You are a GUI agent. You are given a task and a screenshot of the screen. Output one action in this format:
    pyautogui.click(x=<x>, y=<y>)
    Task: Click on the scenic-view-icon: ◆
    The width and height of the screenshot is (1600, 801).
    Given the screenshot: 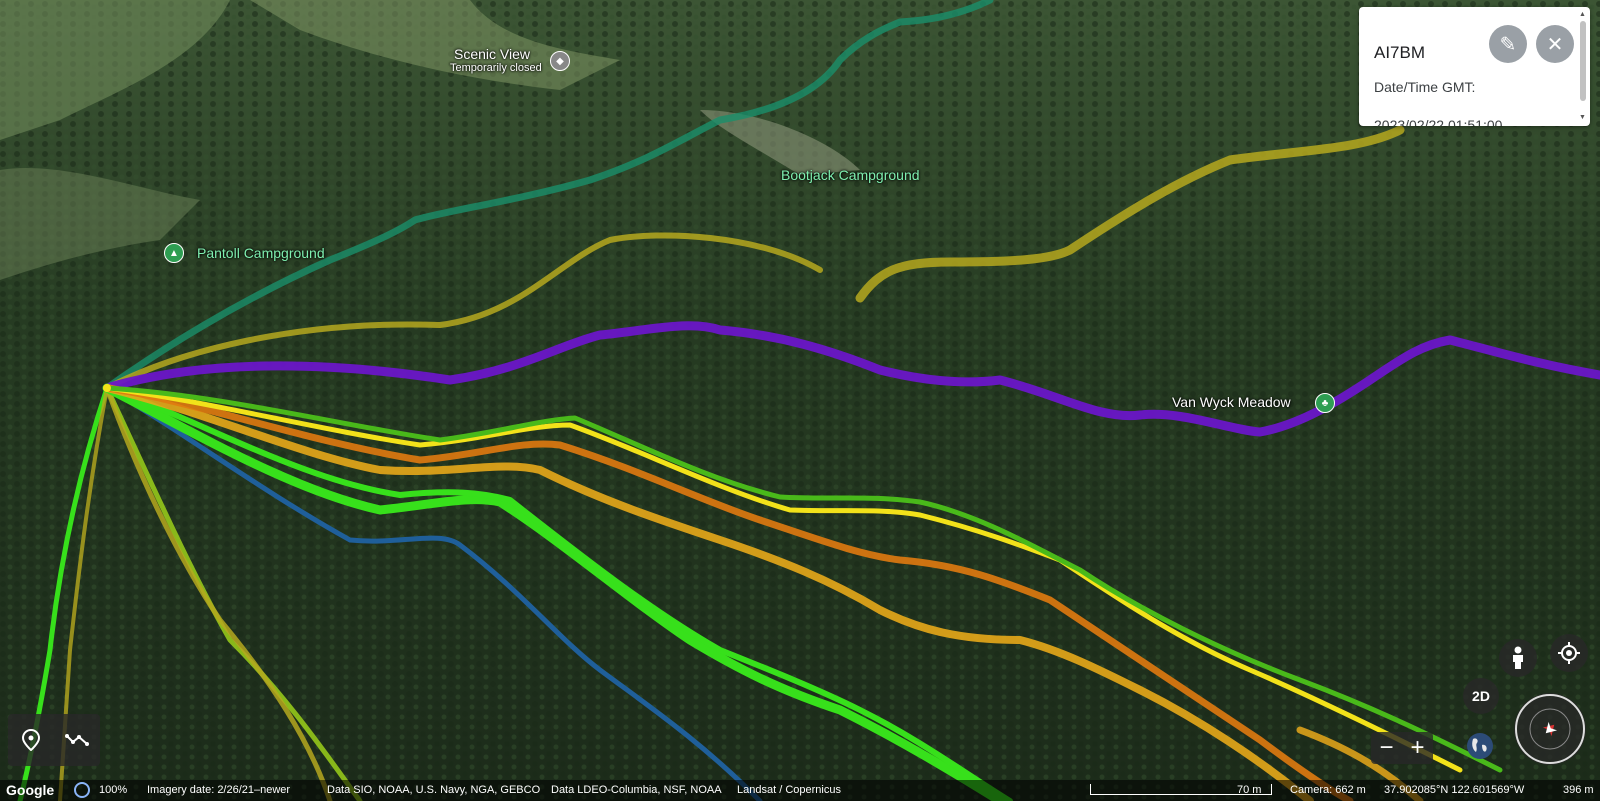 What is the action you would take?
    pyautogui.click(x=560, y=61)
    